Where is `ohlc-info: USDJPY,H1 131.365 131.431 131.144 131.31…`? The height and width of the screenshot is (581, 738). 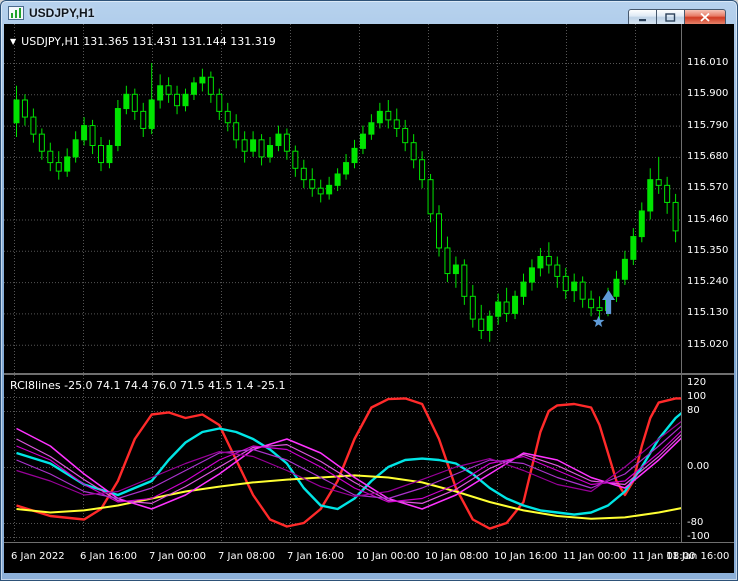
ohlc-info: USDJPY,H1 131.365 131.431 131.144 131.31… is located at coordinates (148, 41).